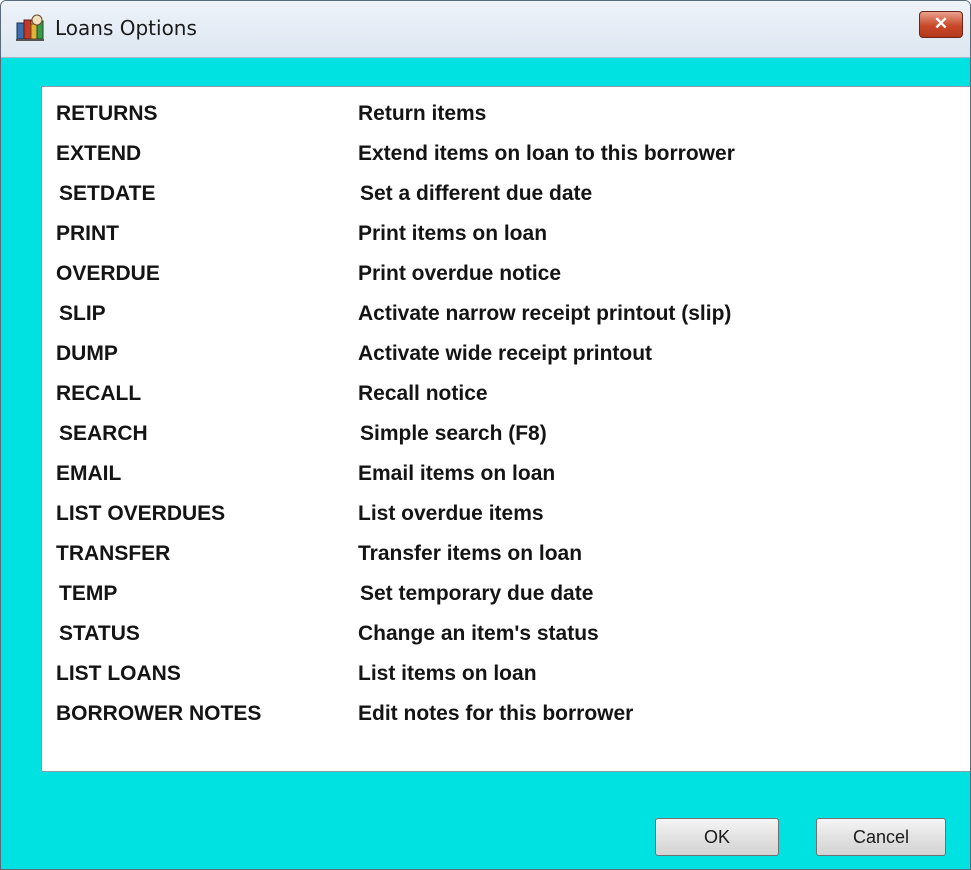 The height and width of the screenshot is (870, 971). Describe the element at coordinates (89, 473) in the screenshot. I see `option-code: EMAIL` at that location.